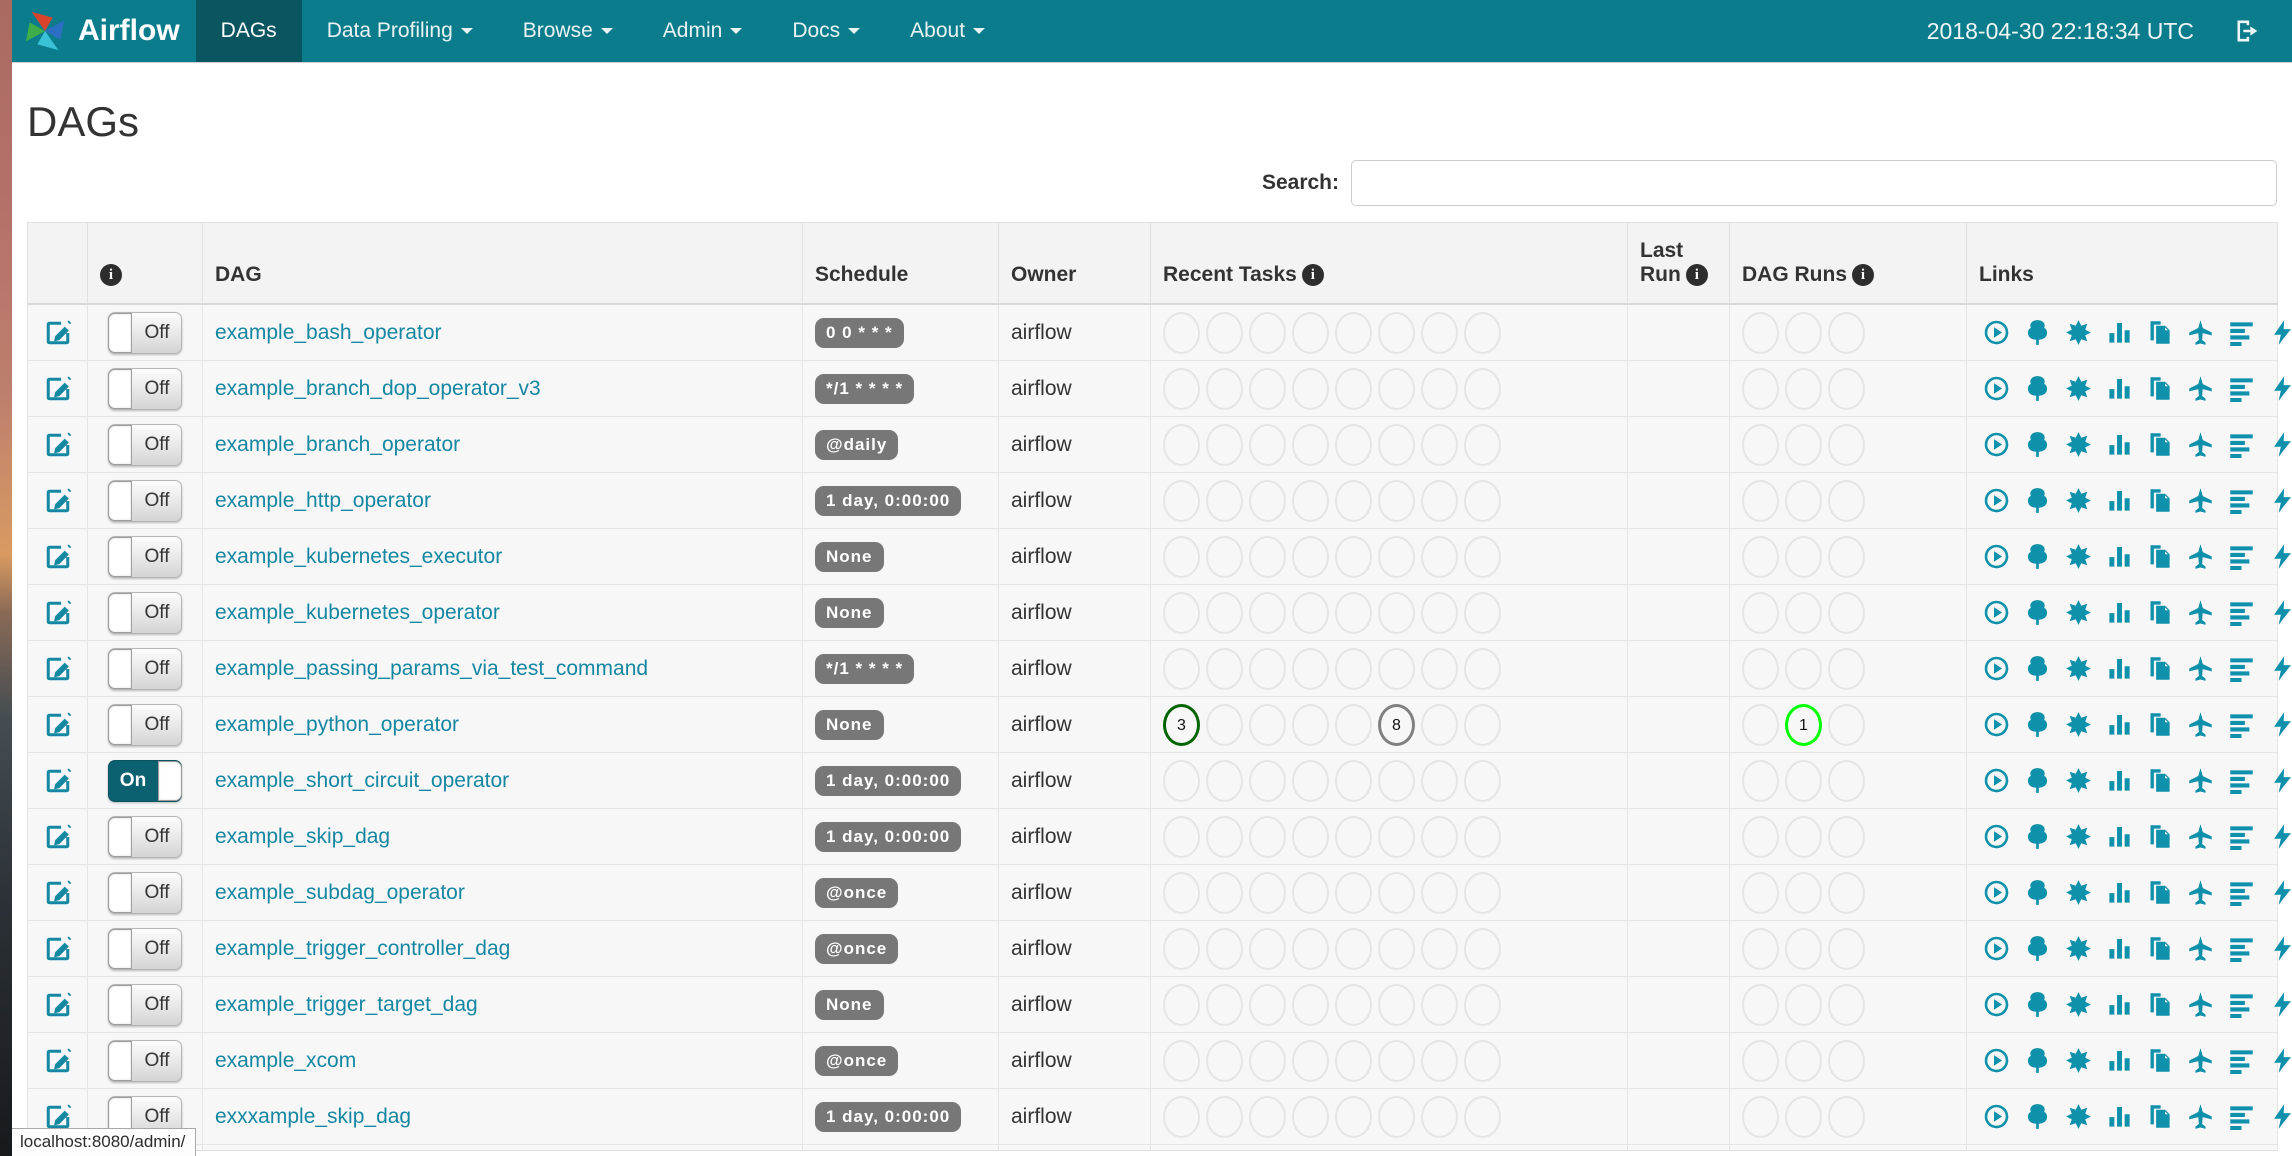 The height and width of the screenshot is (1156, 2292). Describe the element at coordinates (1696, 275) in the screenshot. I see `info-icon: i` at that location.